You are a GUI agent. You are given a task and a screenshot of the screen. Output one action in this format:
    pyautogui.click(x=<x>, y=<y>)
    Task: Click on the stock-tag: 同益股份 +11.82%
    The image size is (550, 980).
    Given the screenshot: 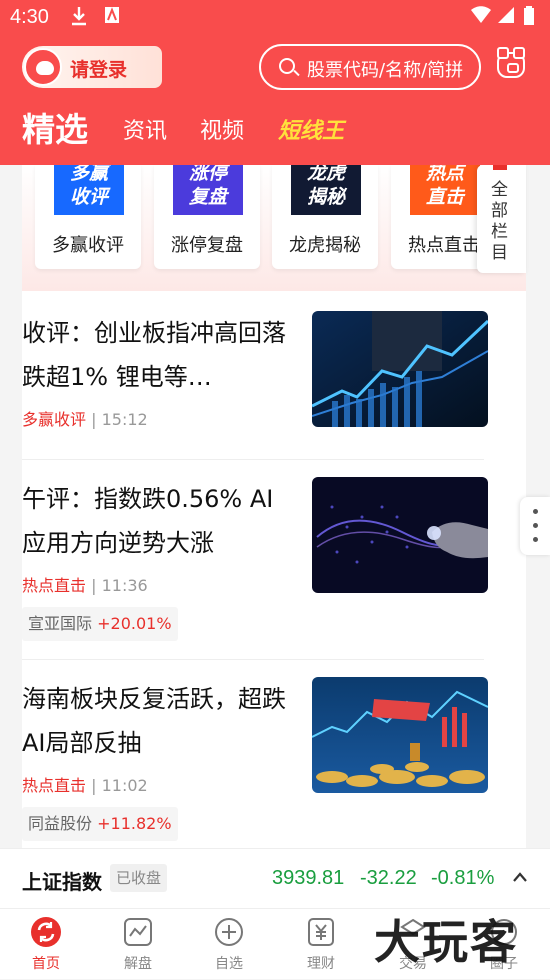 What is the action you would take?
    pyautogui.click(x=100, y=824)
    